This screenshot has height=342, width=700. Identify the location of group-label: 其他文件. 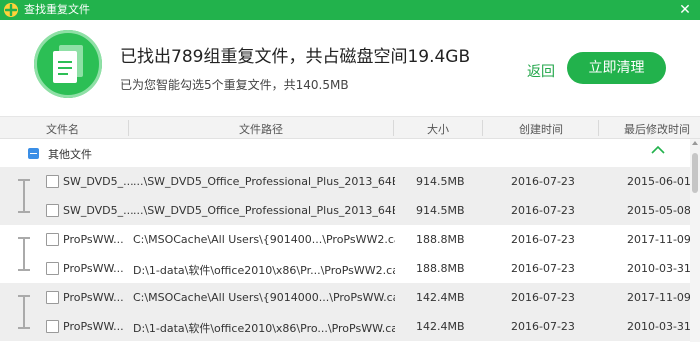
(70, 154).